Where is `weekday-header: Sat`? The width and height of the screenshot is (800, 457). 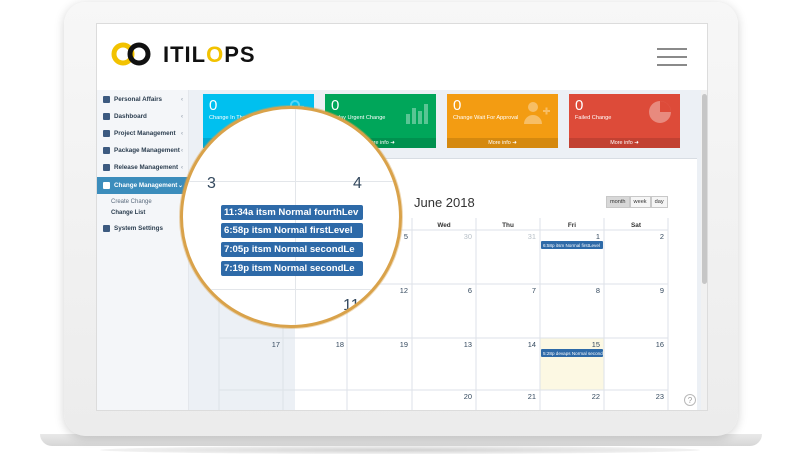
weekday-header: Sat is located at coordinates (636, 225).